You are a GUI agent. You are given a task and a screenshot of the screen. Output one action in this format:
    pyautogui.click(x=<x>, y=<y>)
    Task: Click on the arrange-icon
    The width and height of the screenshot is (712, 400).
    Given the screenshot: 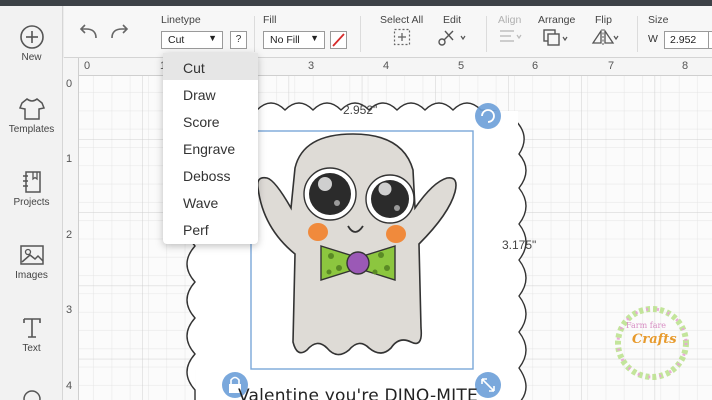 What is the action you would take?
    pyautogui.click(x=556, y=38)
    